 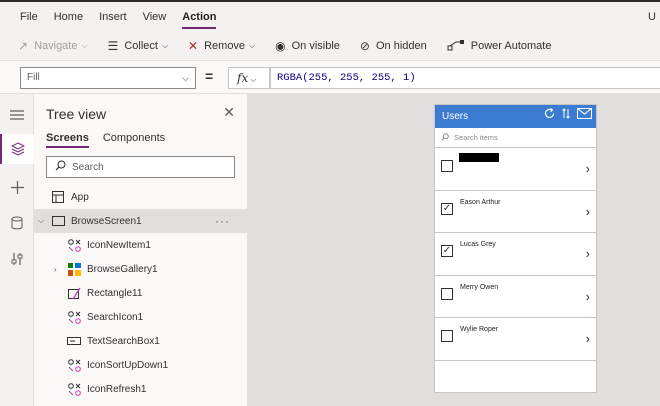 I want to click on property-value: Fill, so click(x=33, y=77).